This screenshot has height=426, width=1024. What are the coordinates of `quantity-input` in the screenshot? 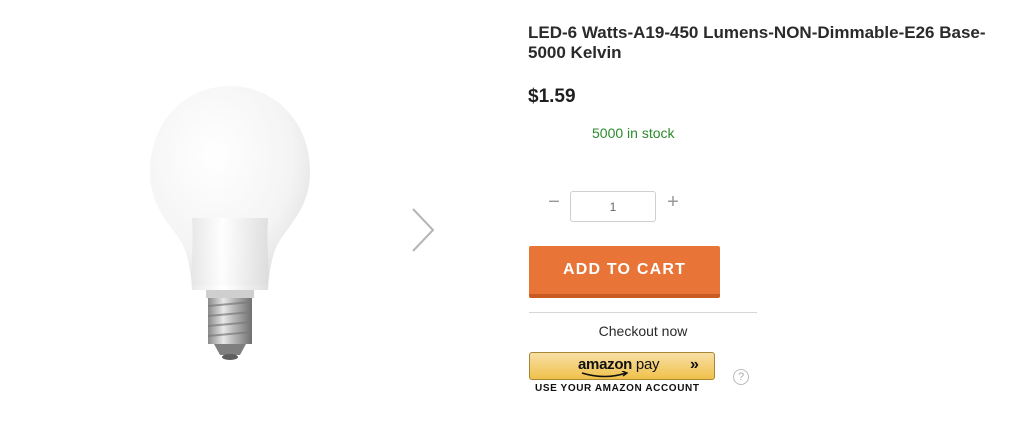 It's located at (613, 206).